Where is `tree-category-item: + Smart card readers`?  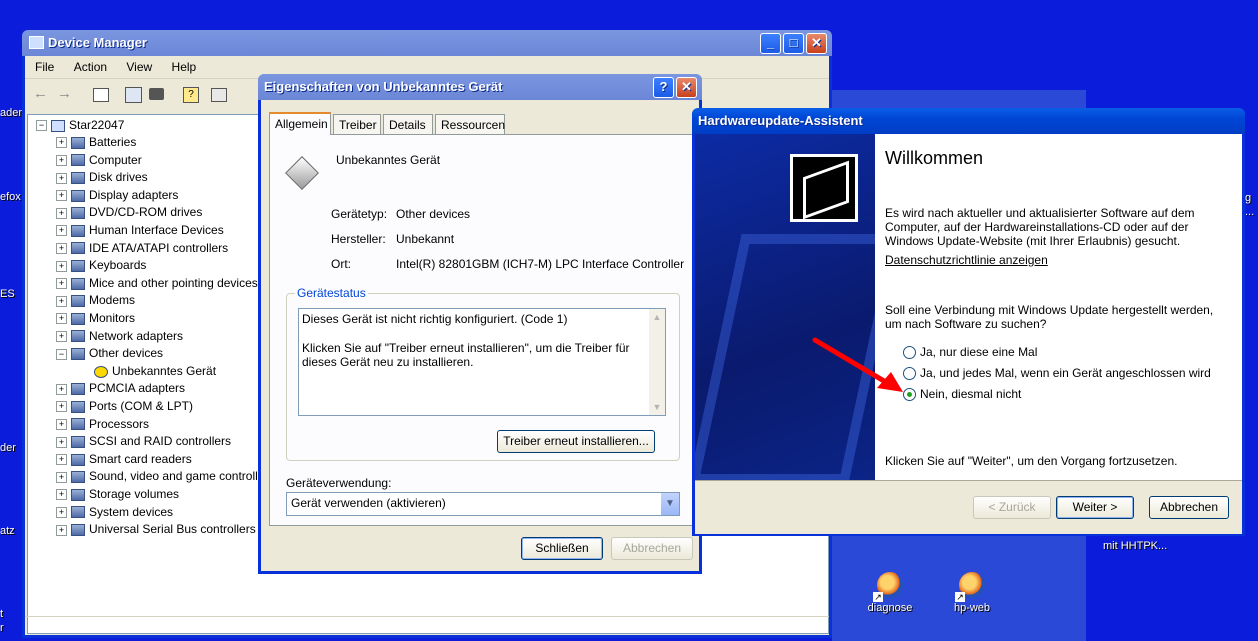 tree-category-item: + Smart card readers is located at coordinates (124, 459).